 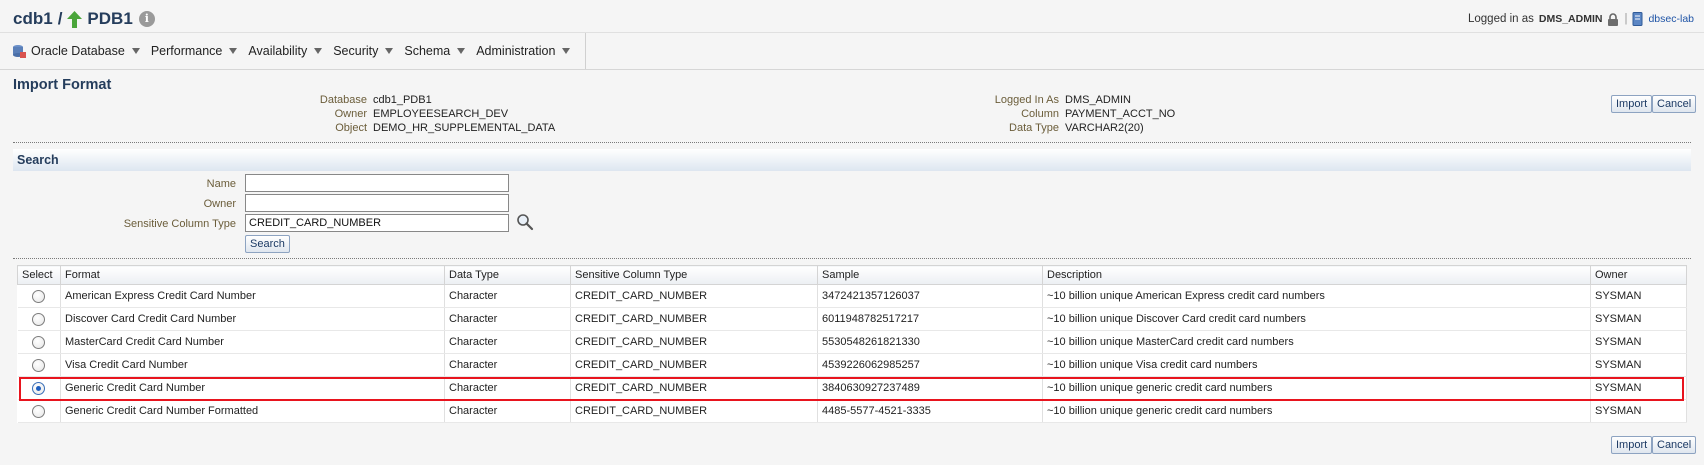 I want to click on cell-format: MasterCard Credit Card Number, so click(x=252, y=342).